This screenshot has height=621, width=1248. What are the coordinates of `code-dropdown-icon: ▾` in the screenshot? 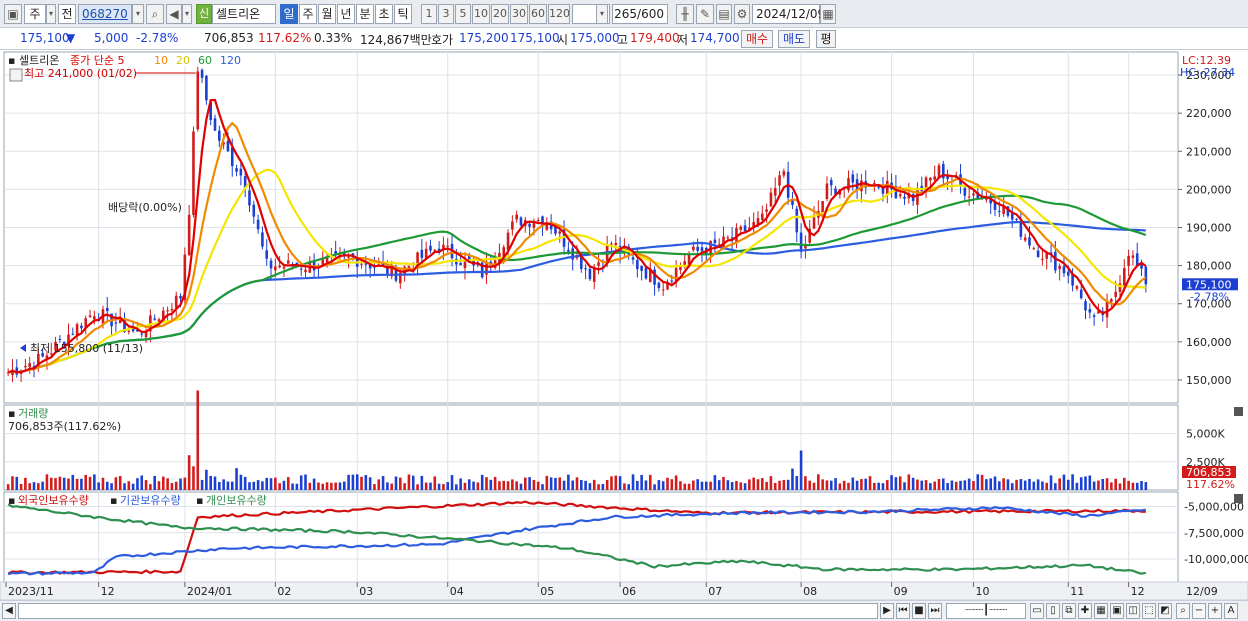 It's located at (138, 14).